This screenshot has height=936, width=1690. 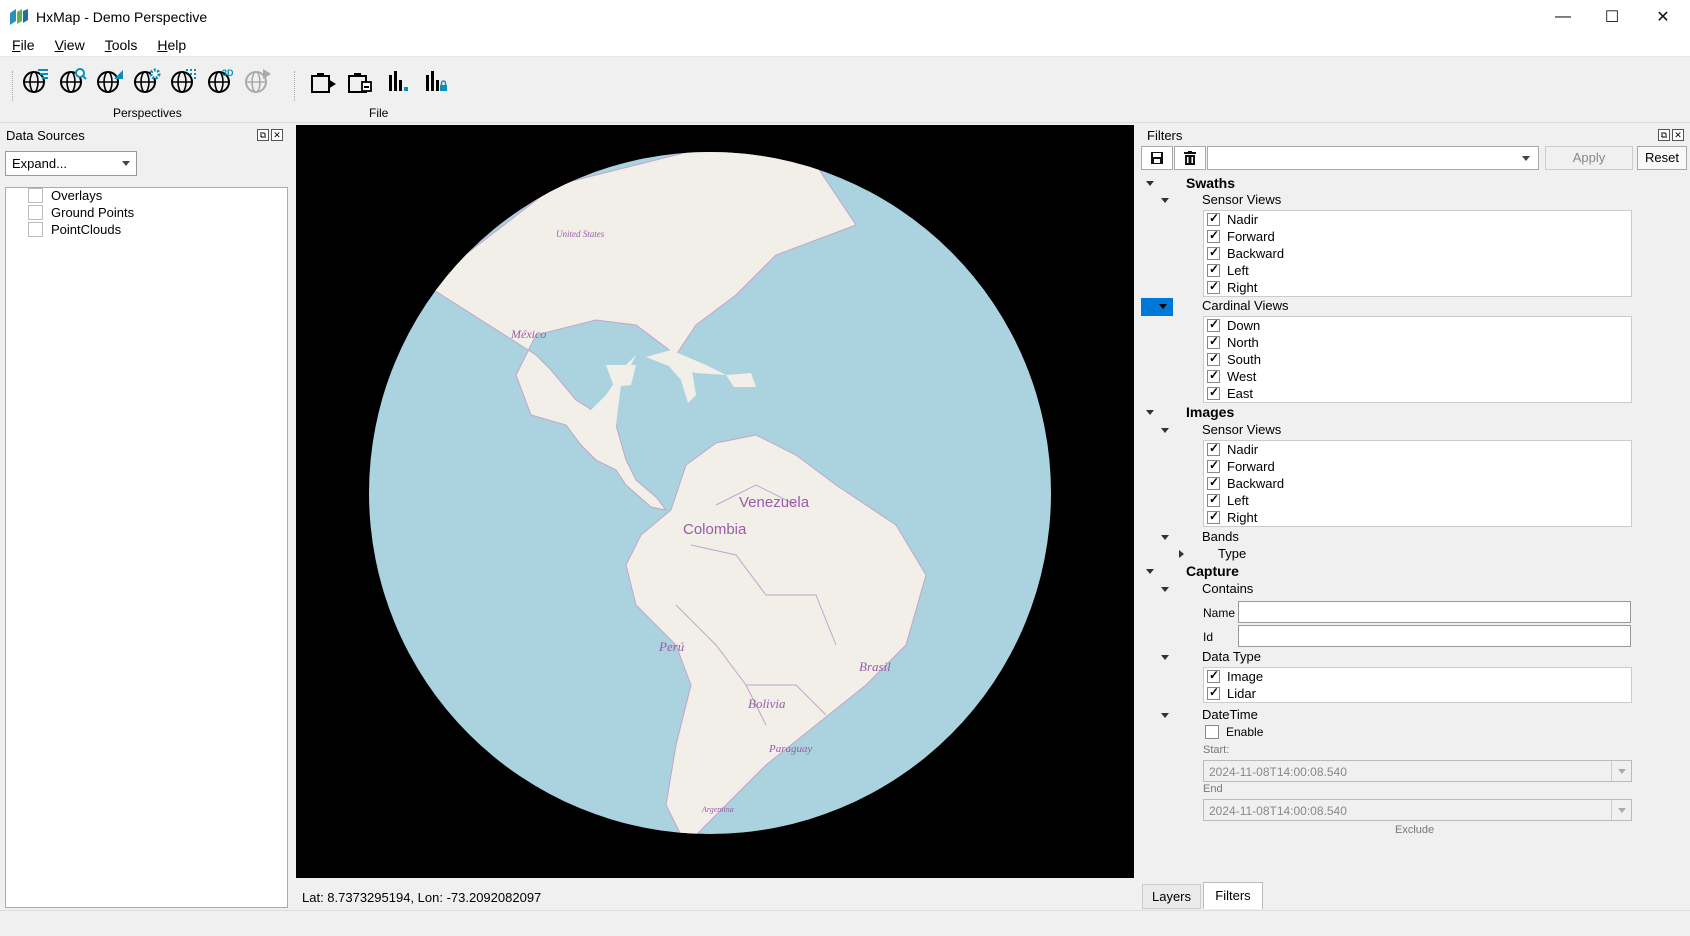 I want to click on export-icon, so click(x=322, y=80).